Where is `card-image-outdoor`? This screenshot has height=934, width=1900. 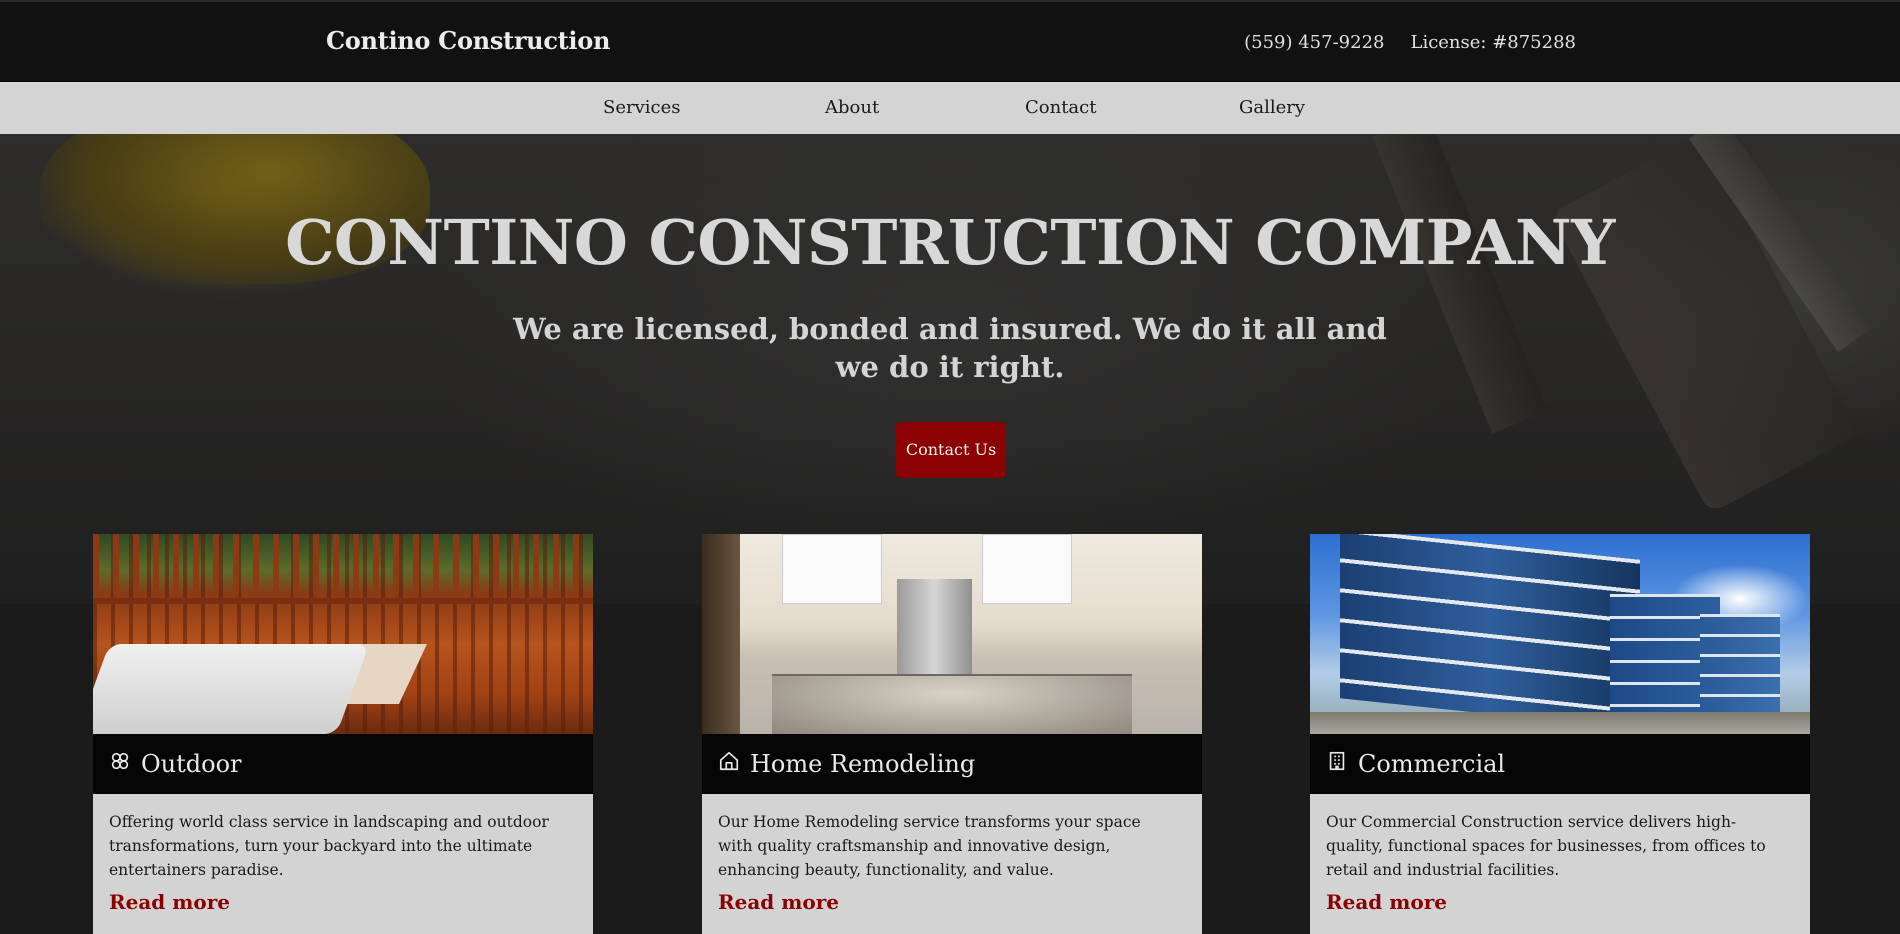 card-image-outdoor is located at coordinates (343, 634).